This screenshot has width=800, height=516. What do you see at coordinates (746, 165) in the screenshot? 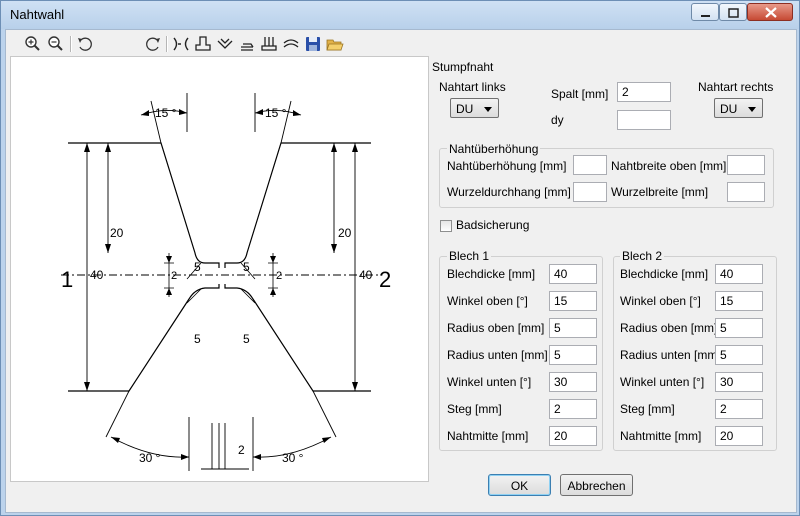
I see `nahtbreite-oben-input` at bounding box center [746, 165].